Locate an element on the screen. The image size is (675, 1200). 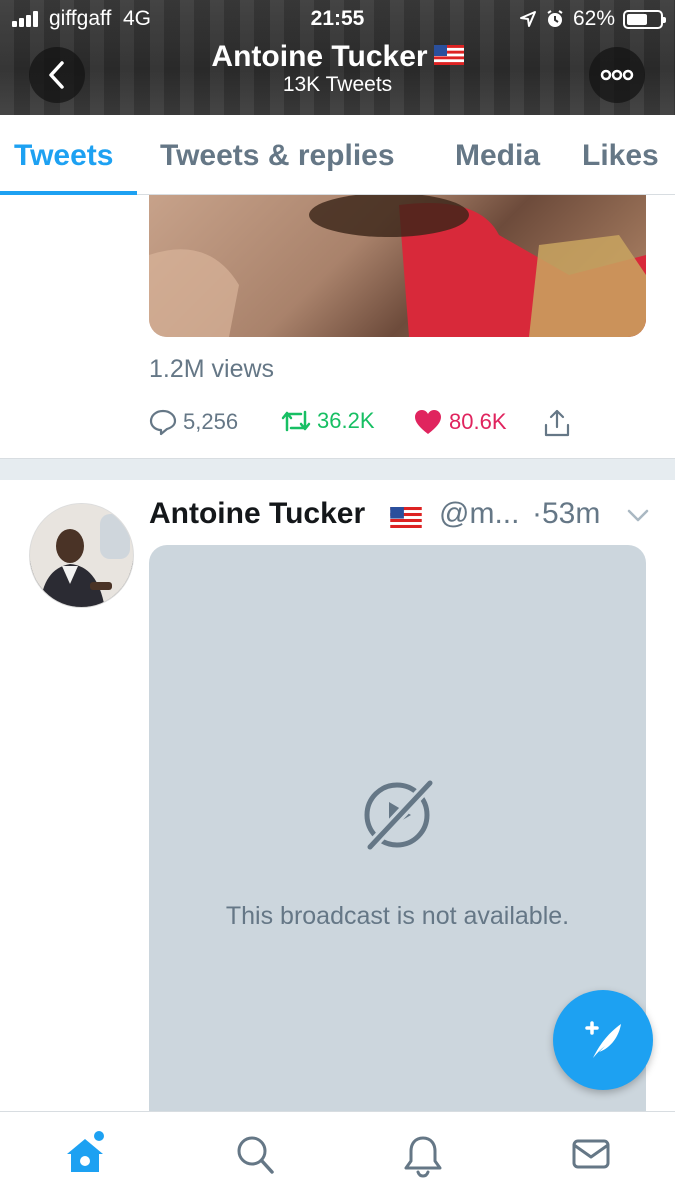
battery-percent: 62% is located at coordinates (593, 18).